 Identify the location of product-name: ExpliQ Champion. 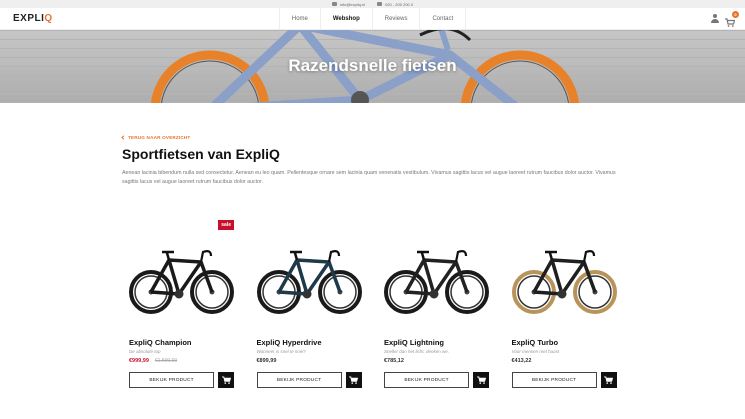
(181, 342).